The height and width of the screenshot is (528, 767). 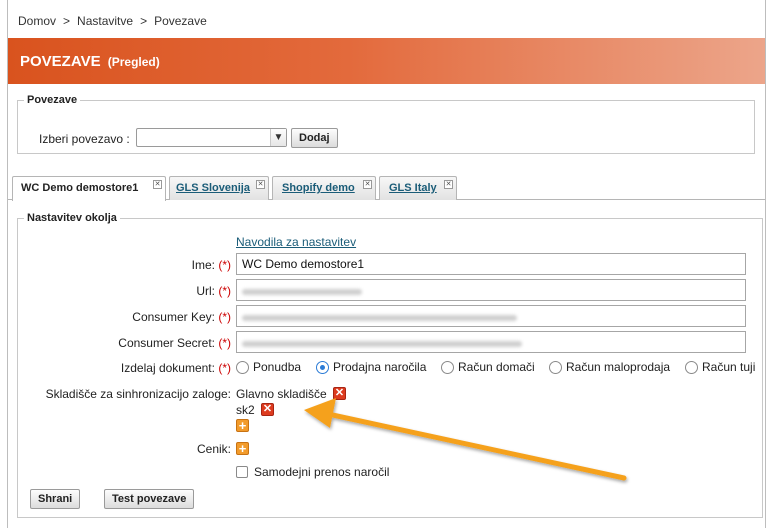 What do you see at coordinates (691, 367) in the screenshot?
I see `radio-racun-tuji` at bounding box center [691, 367].